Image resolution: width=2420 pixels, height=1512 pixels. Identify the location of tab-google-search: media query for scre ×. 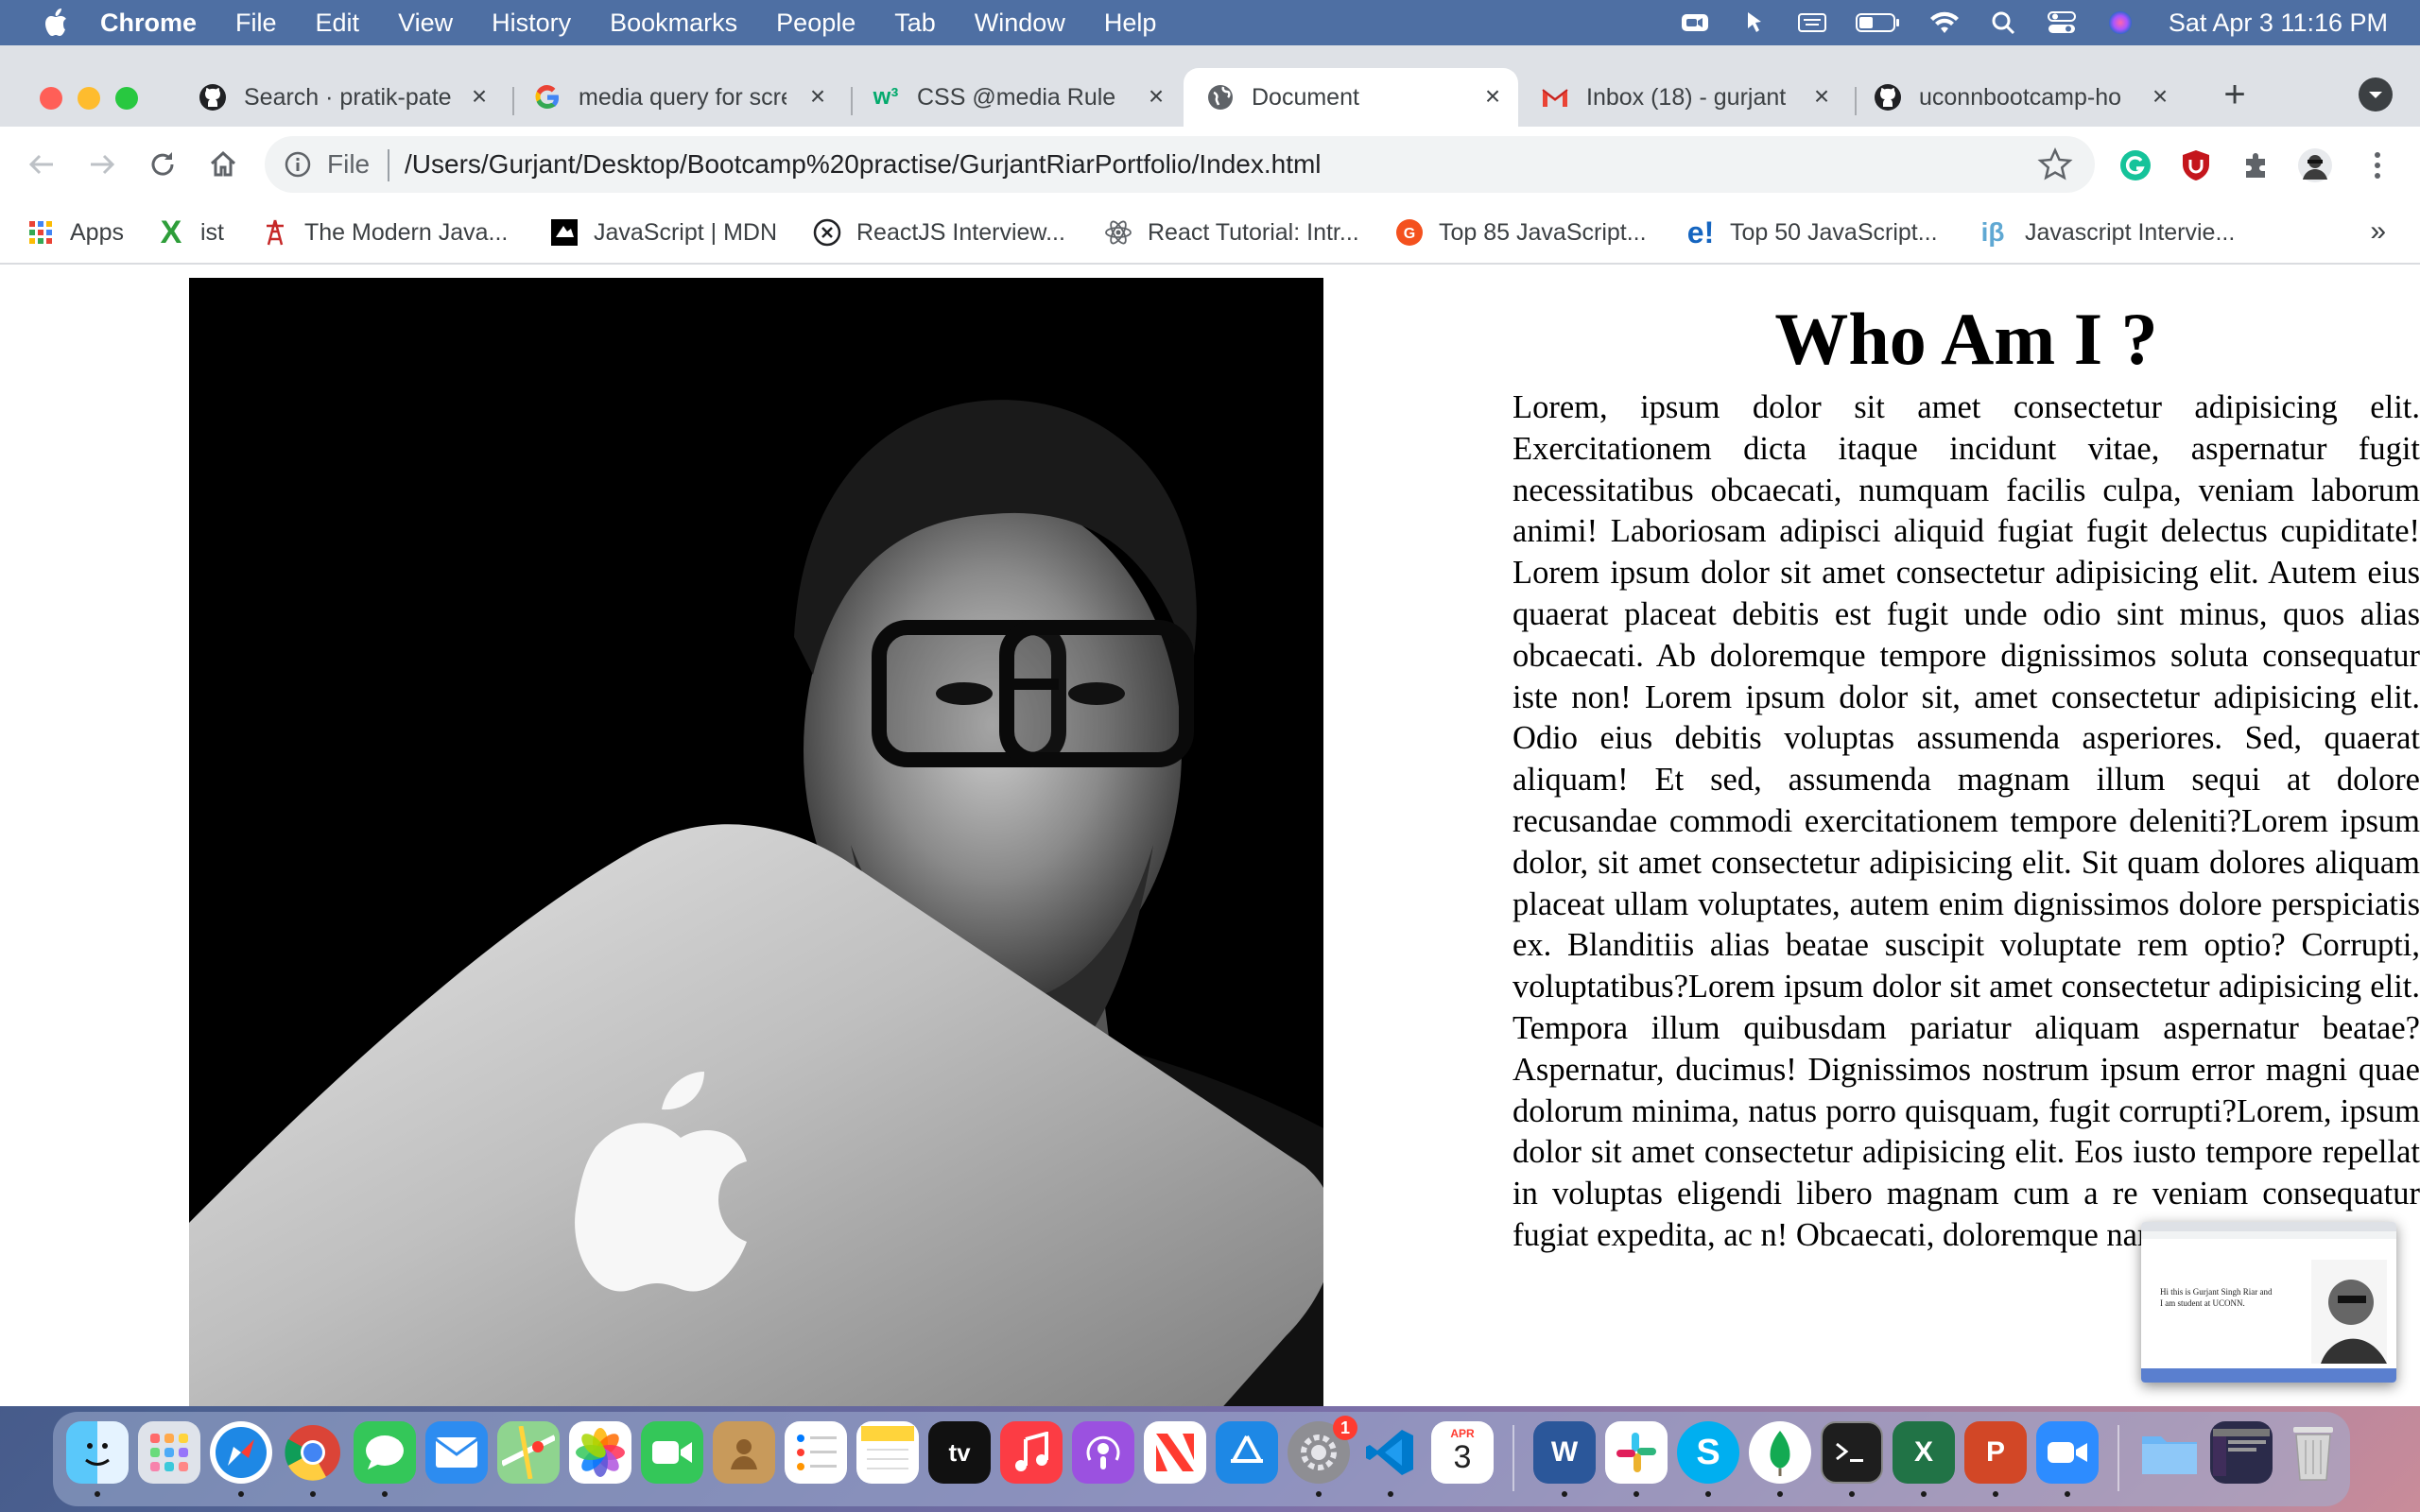
(682, 97).